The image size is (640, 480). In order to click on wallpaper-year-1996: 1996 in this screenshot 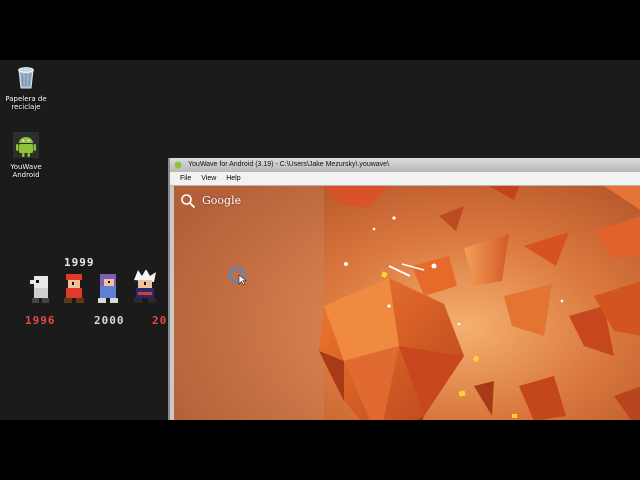, I will do `click(40, 320)`.